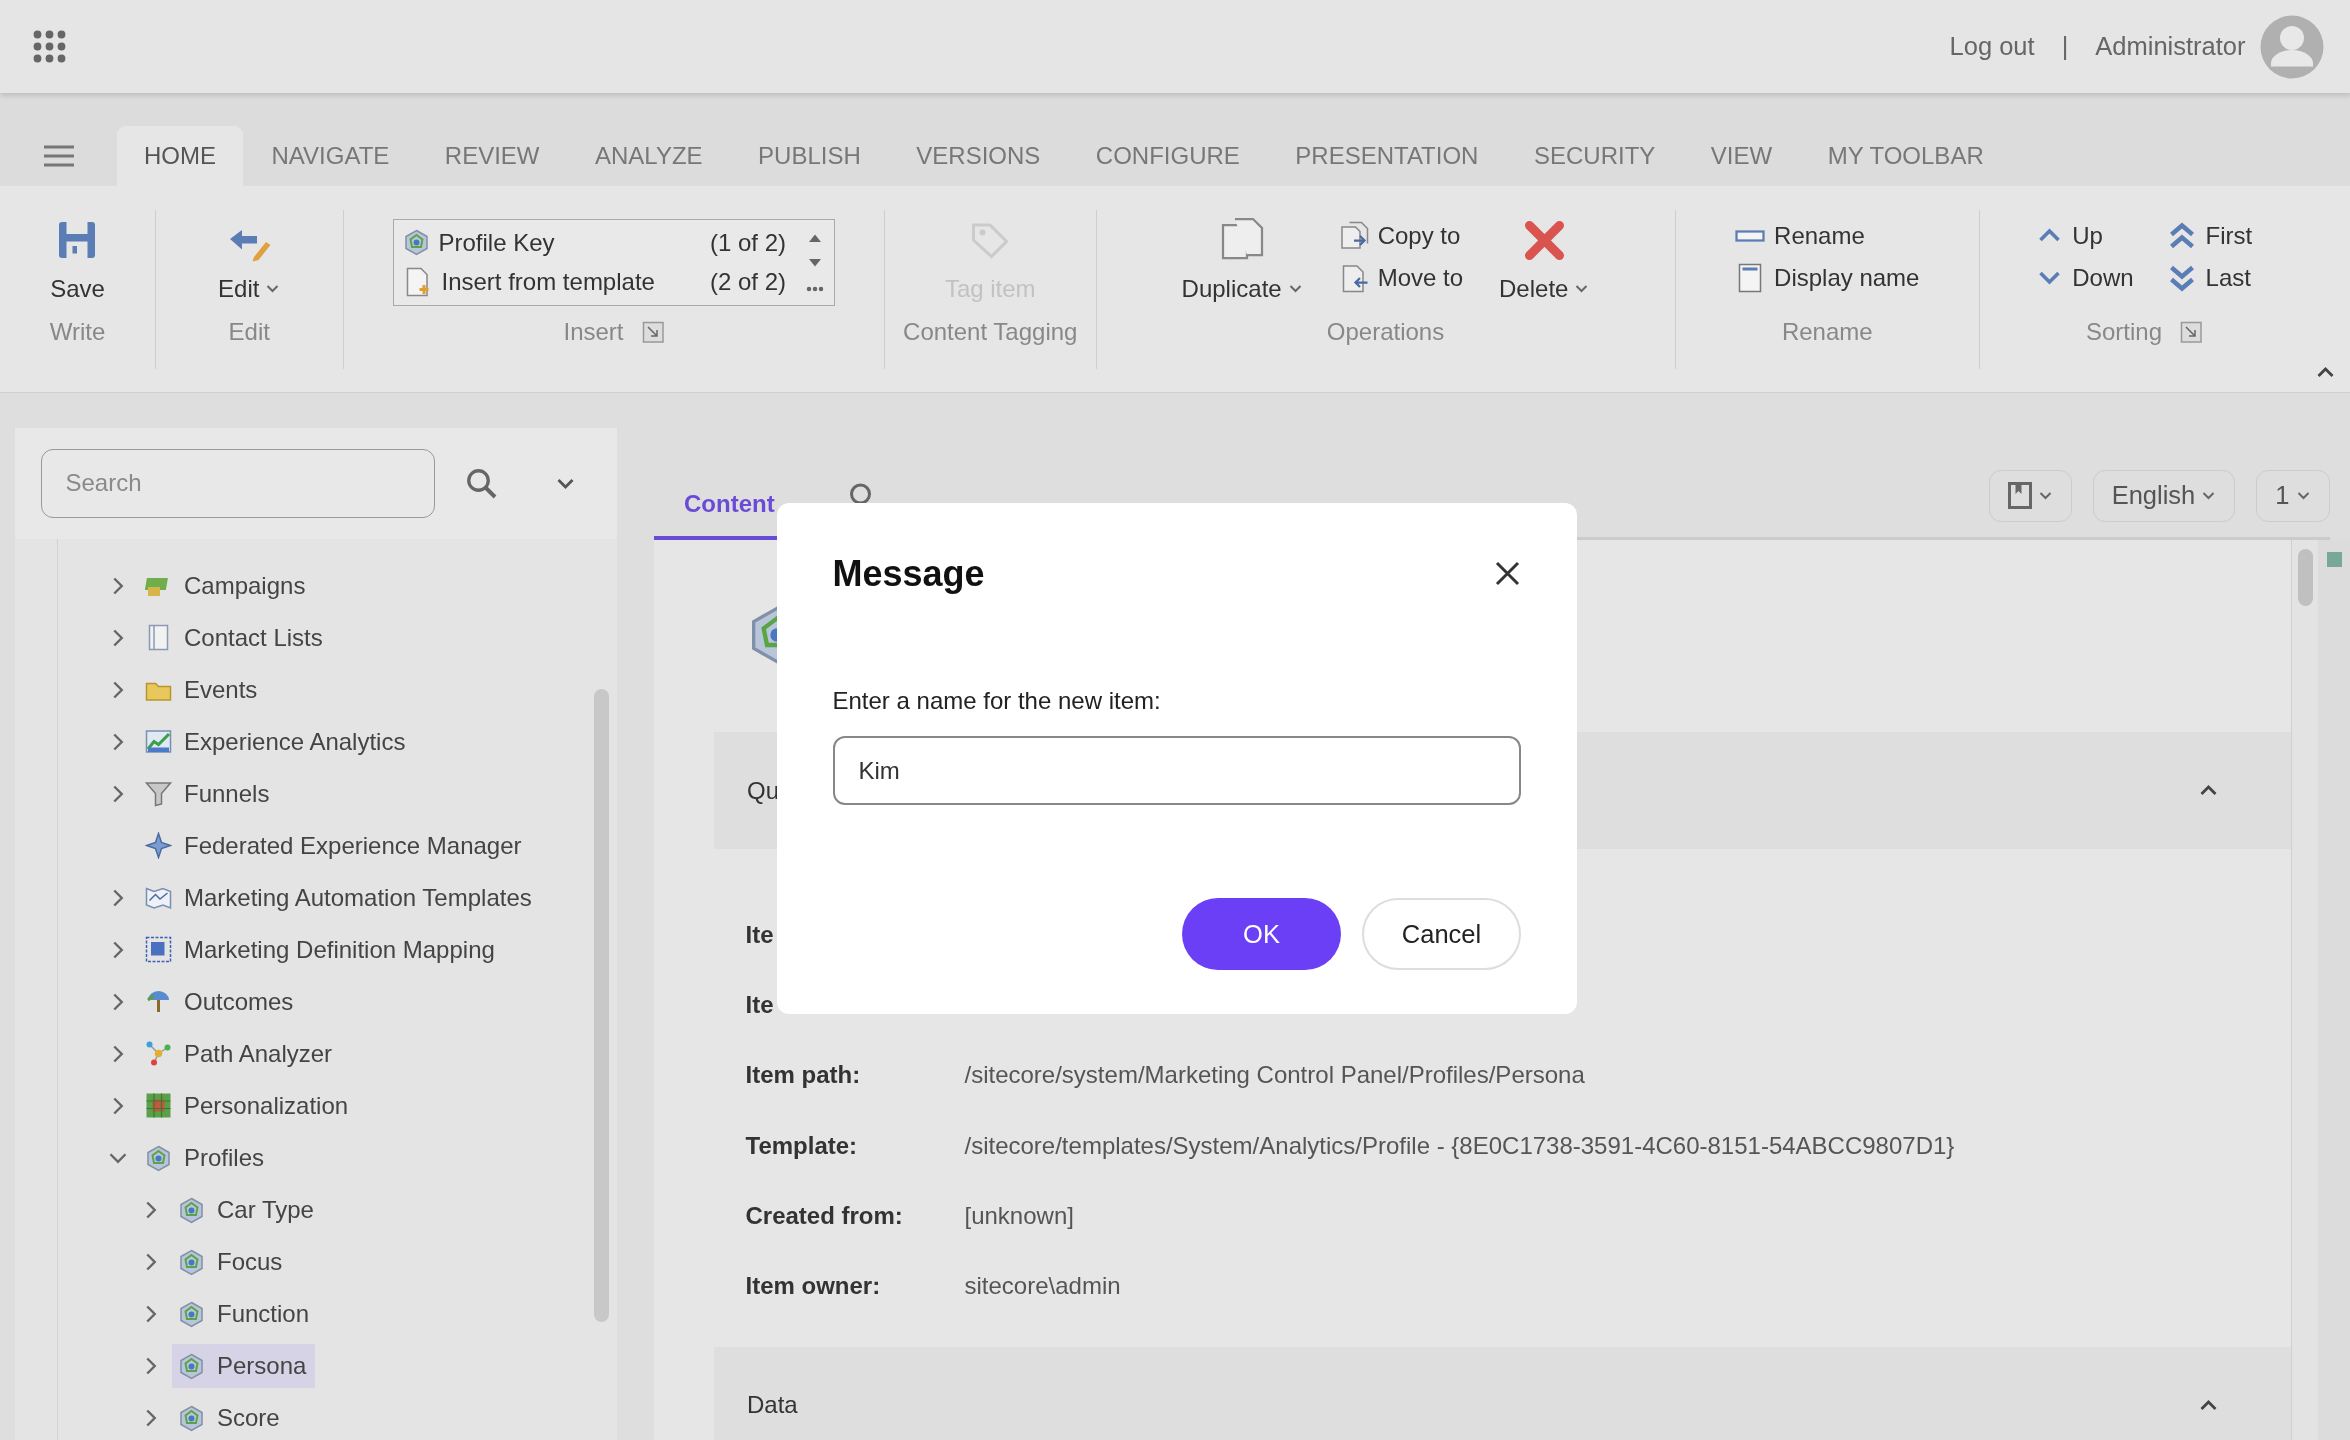 Image resolution: width=2350 pixels, height=1440 pixels. What do you see at coordinates (229, 1314) in the screenshot?
I see `tree-item: Function` at bounding box center [229, 1314].